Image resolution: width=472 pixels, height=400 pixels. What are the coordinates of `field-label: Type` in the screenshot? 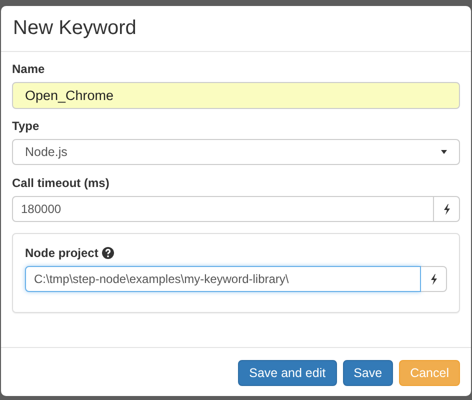 It's located at (26, 126).